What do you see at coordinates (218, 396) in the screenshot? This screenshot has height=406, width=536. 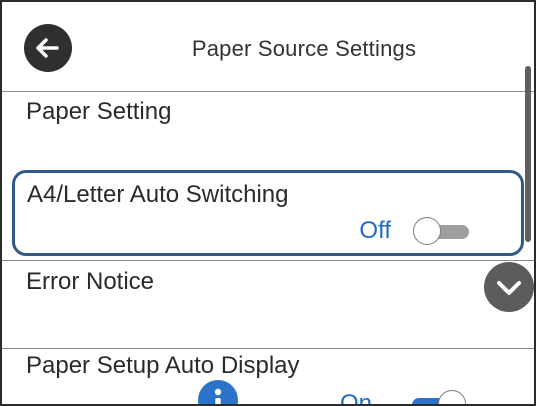 I see `info-glyph-icon` at bounding box center [218, 396].